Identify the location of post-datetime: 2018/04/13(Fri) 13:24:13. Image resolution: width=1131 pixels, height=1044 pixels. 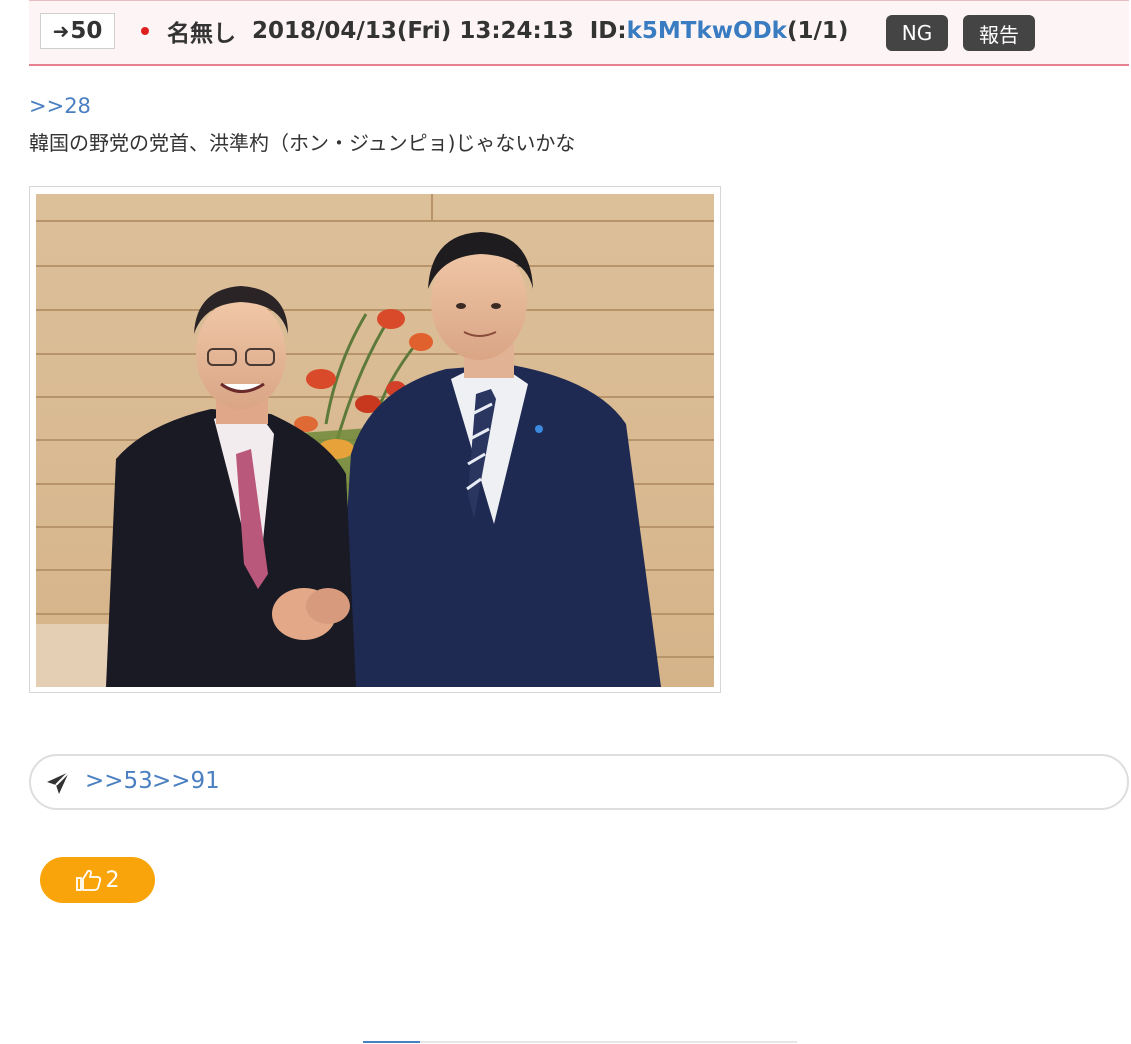
(413, 31).